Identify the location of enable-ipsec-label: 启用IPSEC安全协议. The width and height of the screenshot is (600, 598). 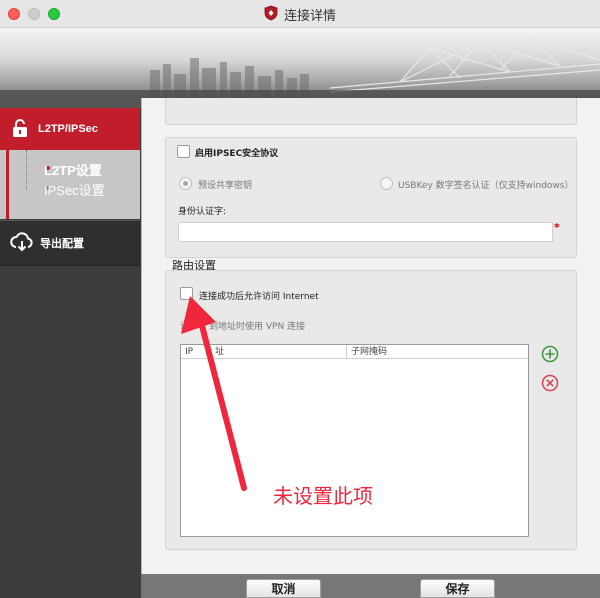
(237, 154).